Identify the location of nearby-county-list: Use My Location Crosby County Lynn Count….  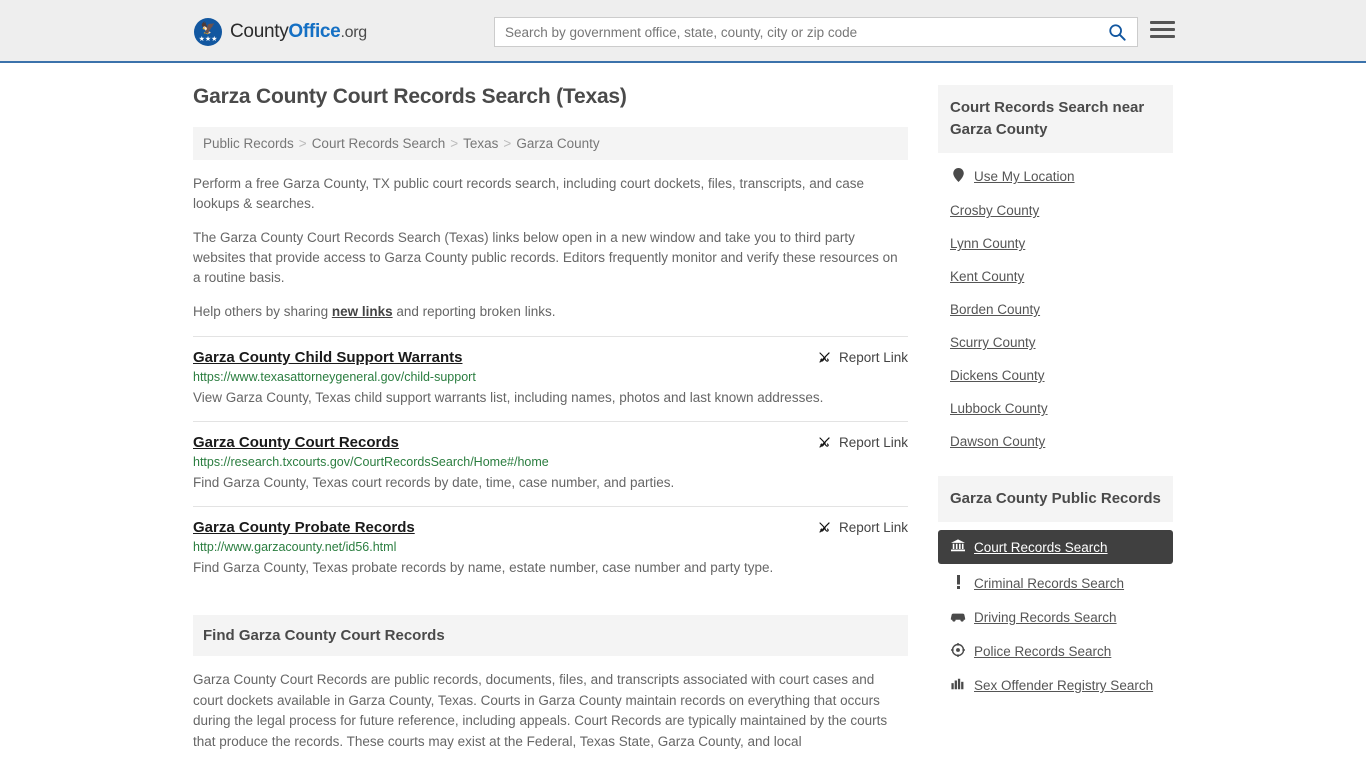
(1055, 305).